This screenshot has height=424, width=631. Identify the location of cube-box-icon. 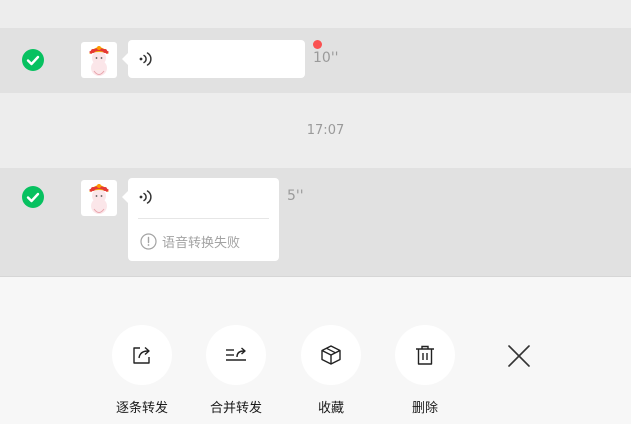
(331, 355).